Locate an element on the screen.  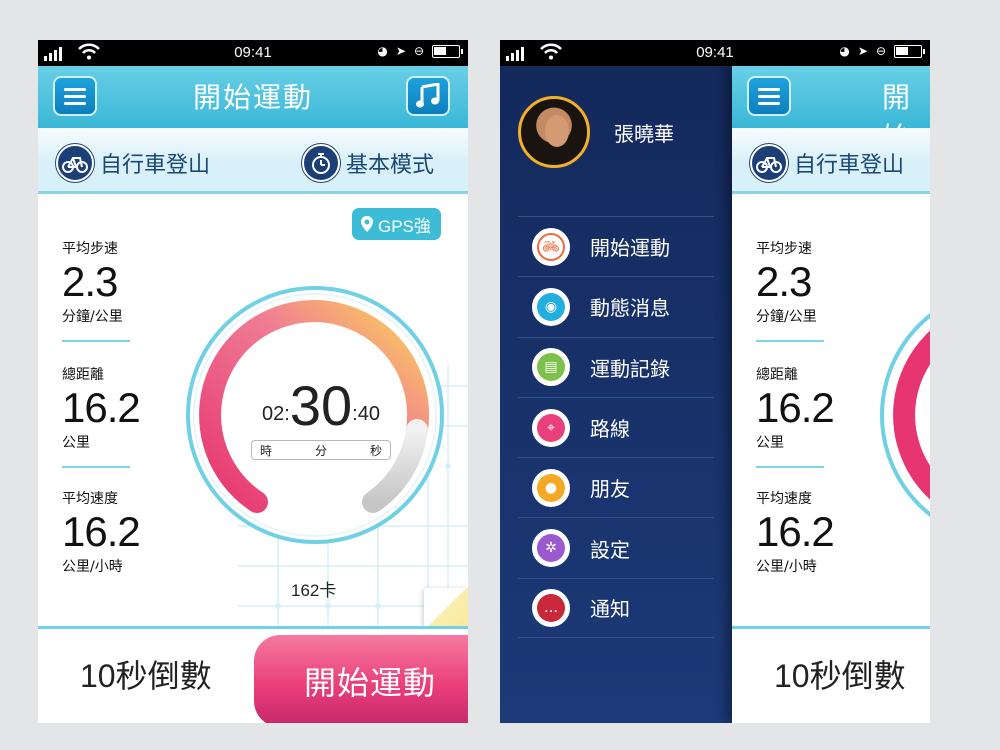
drawer-item-routes: ⌖ 路線 is located at coordinates (616, 426).